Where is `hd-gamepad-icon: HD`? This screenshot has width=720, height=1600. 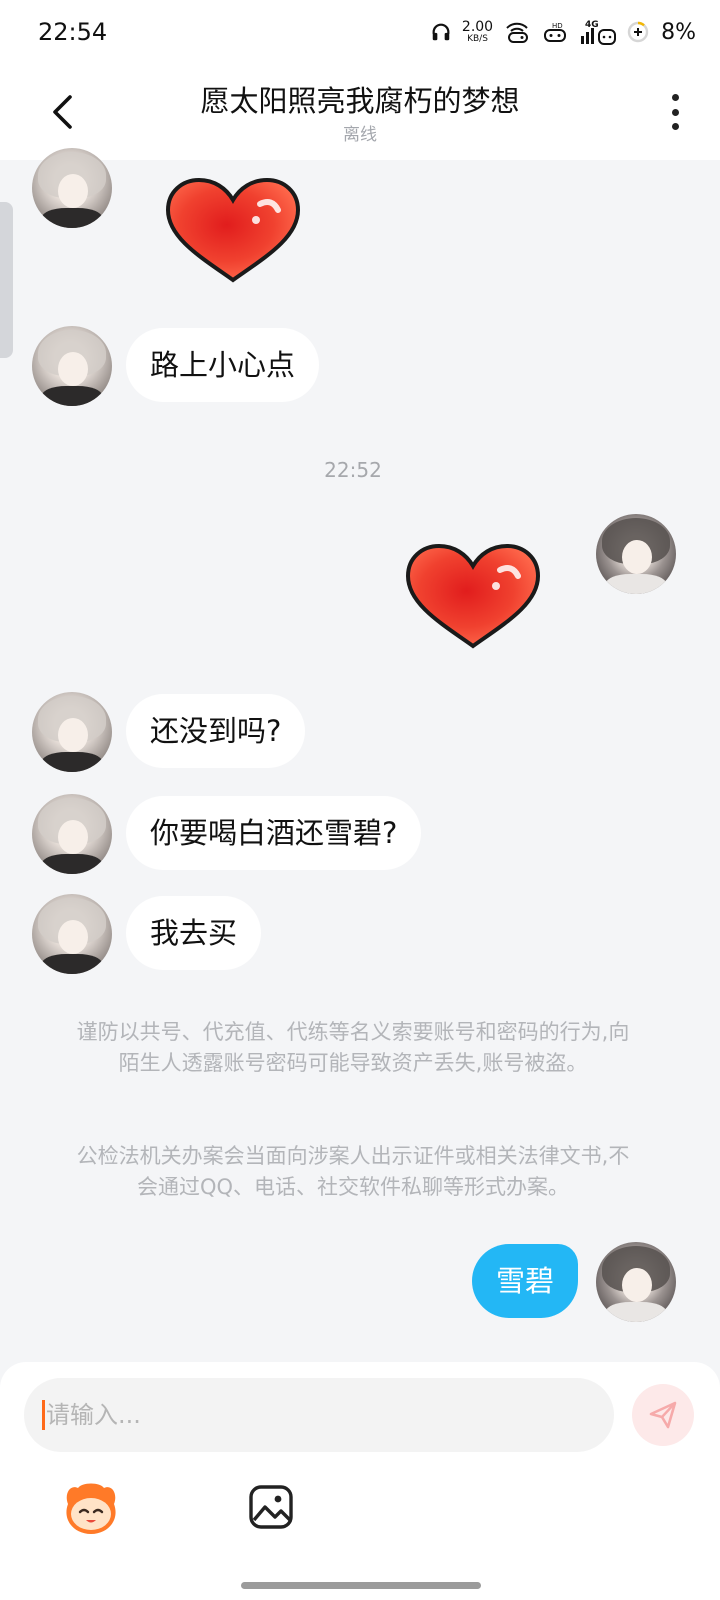
hd-gamepad-icon: HD is located at coordinates (556, 32).